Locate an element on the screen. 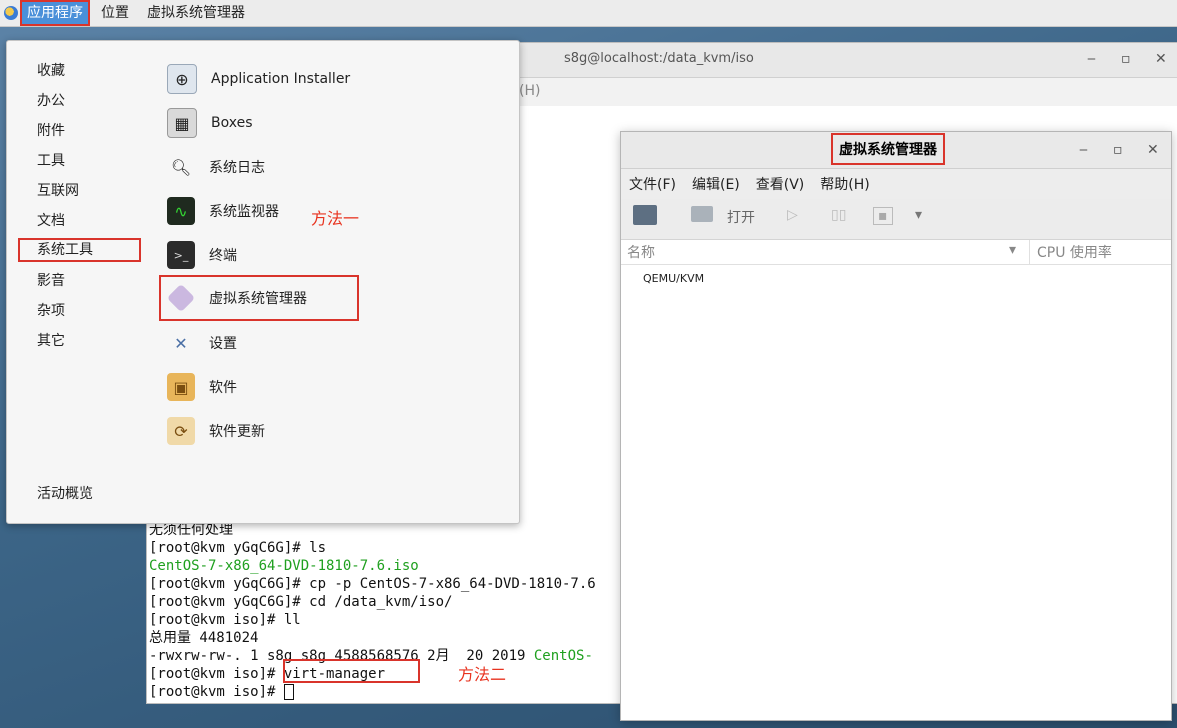  app-label: 虚拟系统管理器 is located at coordinates (258, 299).